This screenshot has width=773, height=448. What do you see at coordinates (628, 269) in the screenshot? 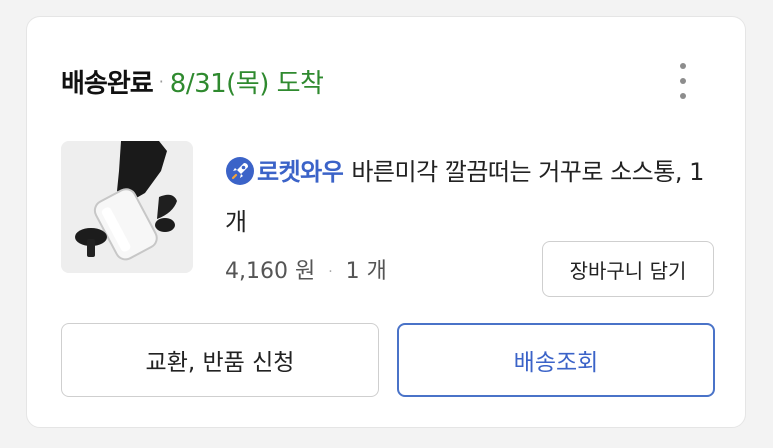
I see `add-to-cart-button: 장바구니 담기` at bounding box center [628, 269].